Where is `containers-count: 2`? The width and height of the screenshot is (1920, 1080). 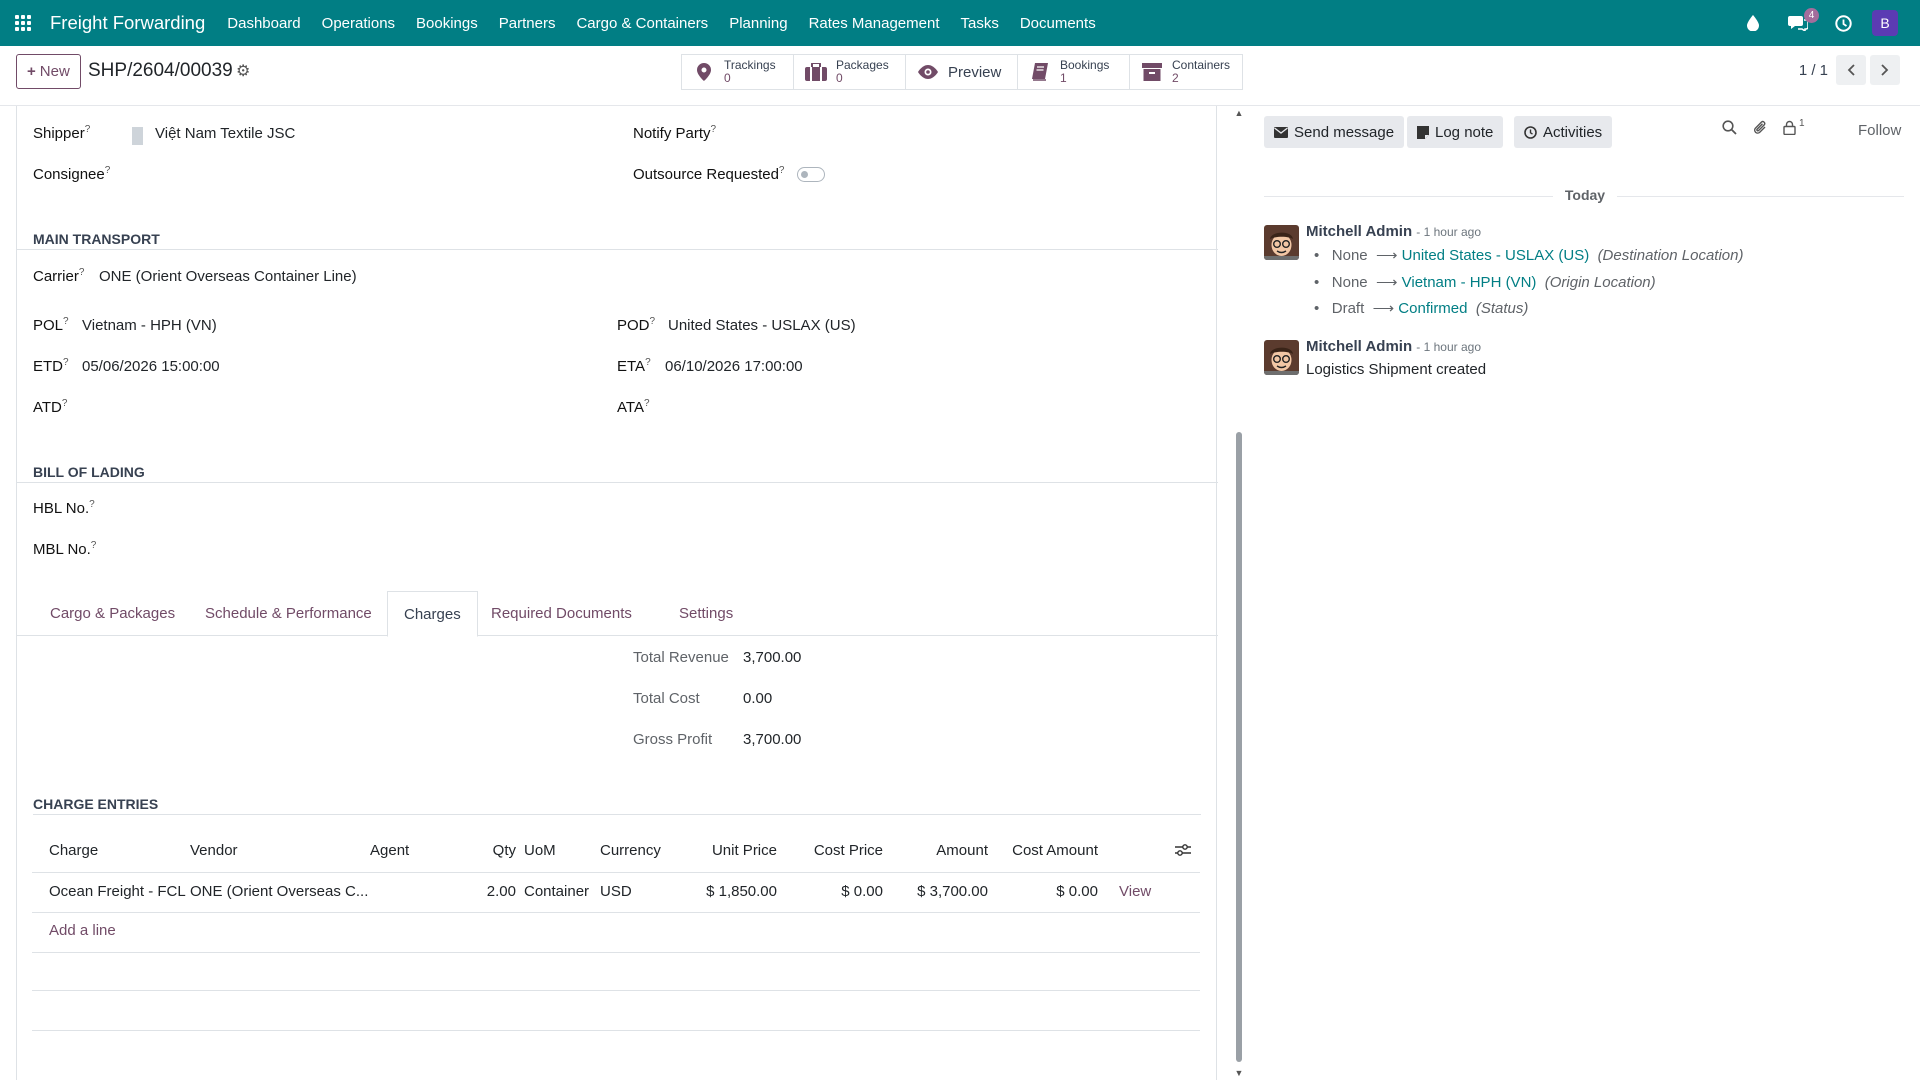
containers-count: 2 is located at coordinates (1175, 78).